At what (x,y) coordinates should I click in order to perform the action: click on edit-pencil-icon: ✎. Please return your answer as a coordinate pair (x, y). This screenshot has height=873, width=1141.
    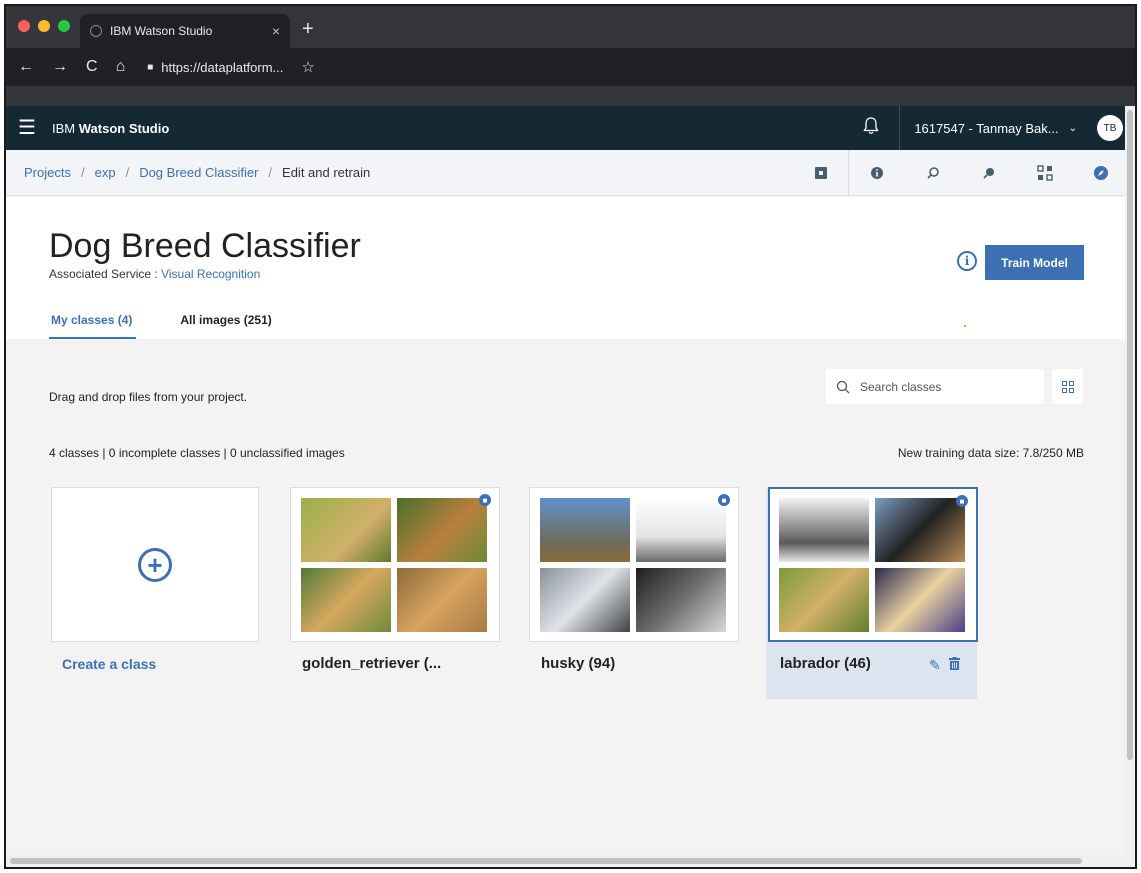
    Looking at the image, I should click on (935, 665).